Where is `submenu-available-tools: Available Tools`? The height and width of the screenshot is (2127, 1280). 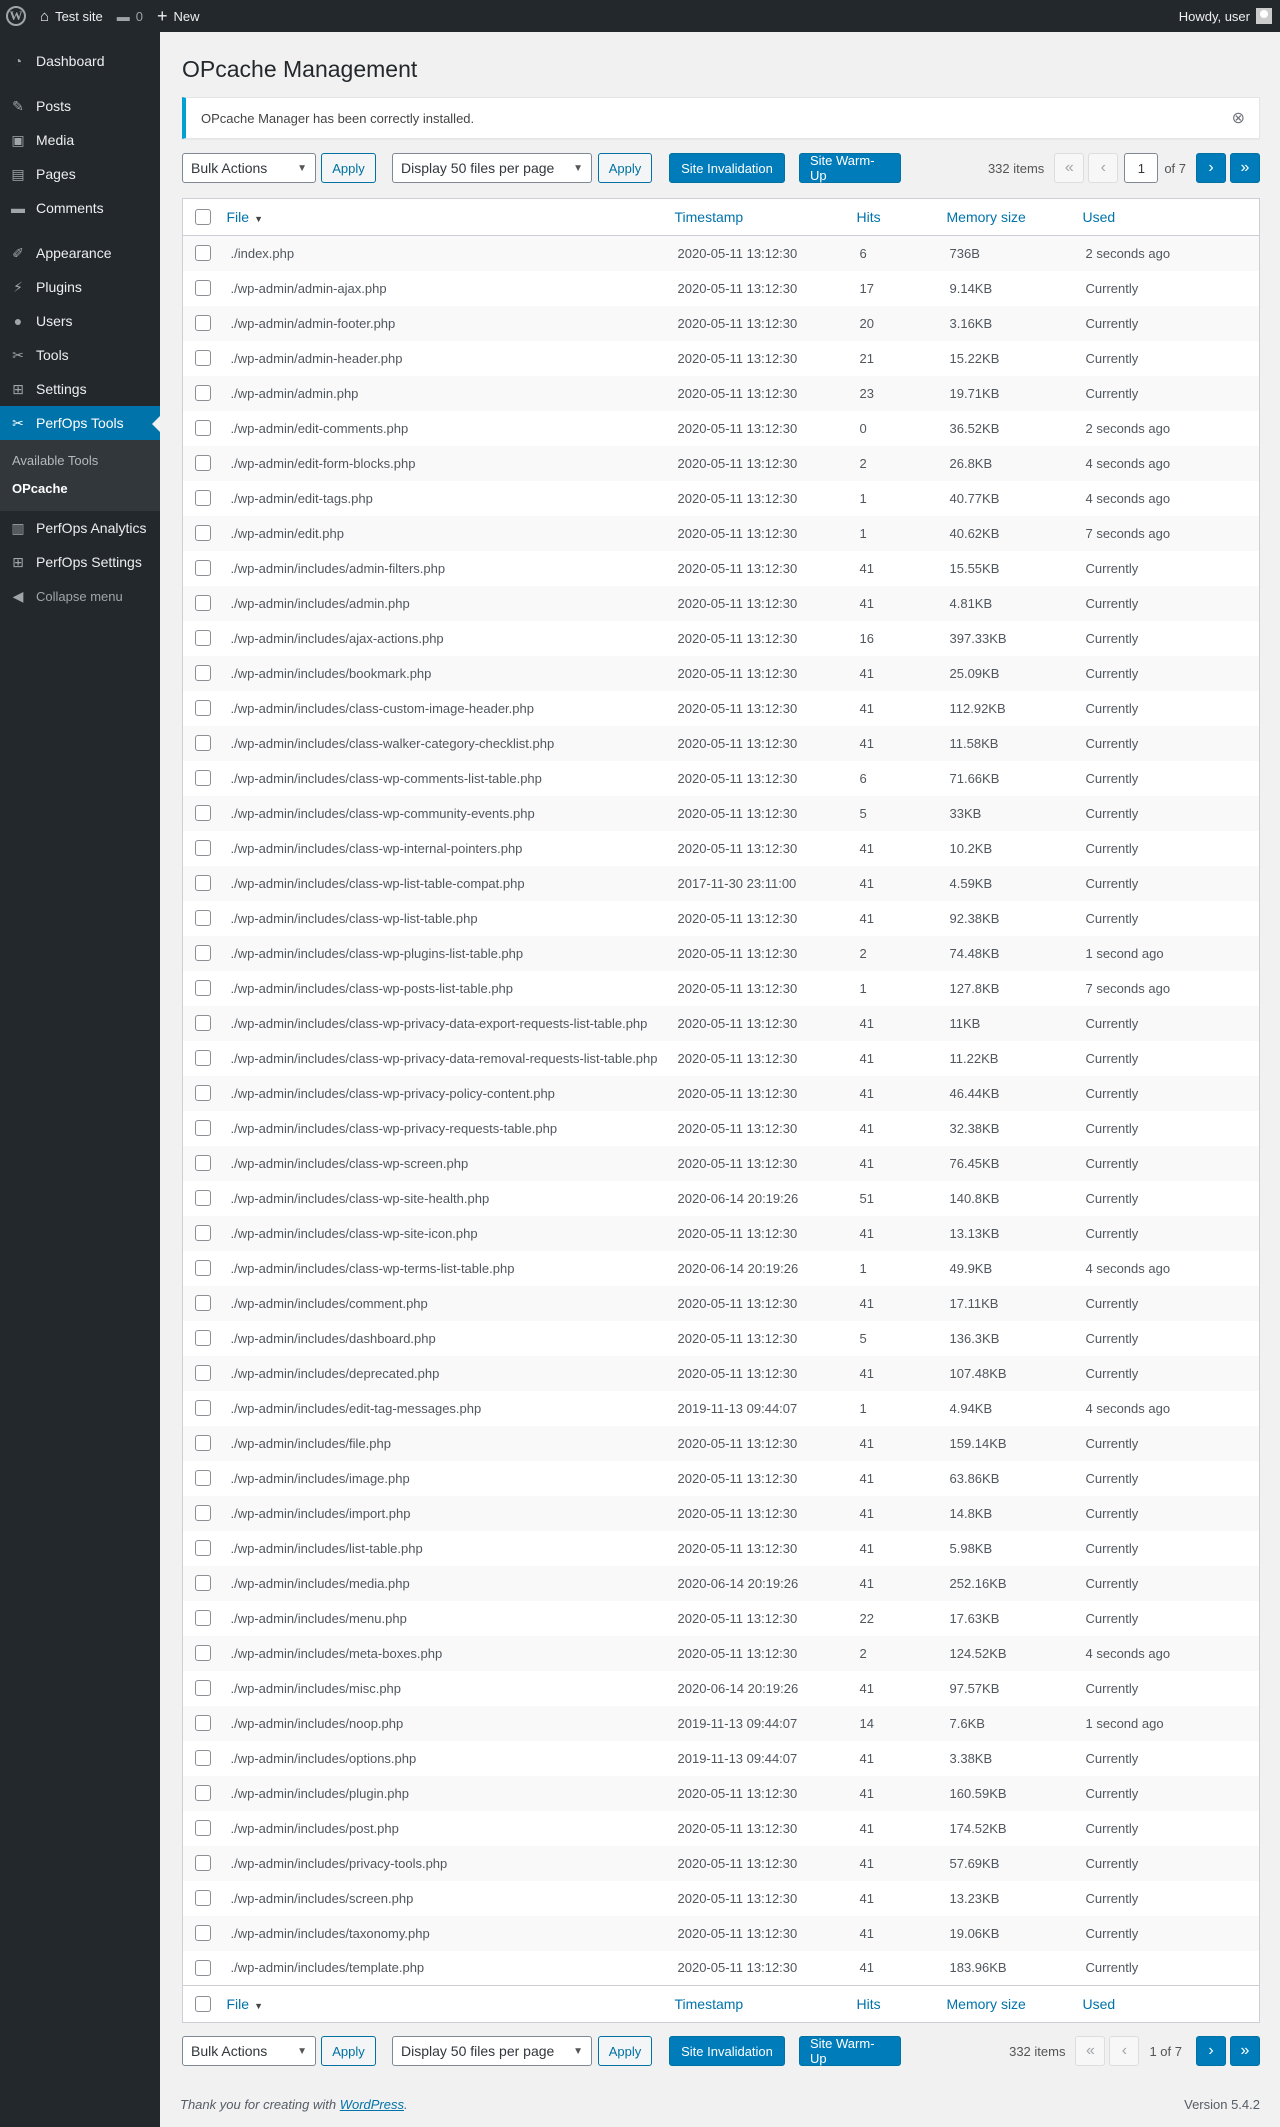 submenu-available-tools: Available Tools is located at coordinates (80, 461).